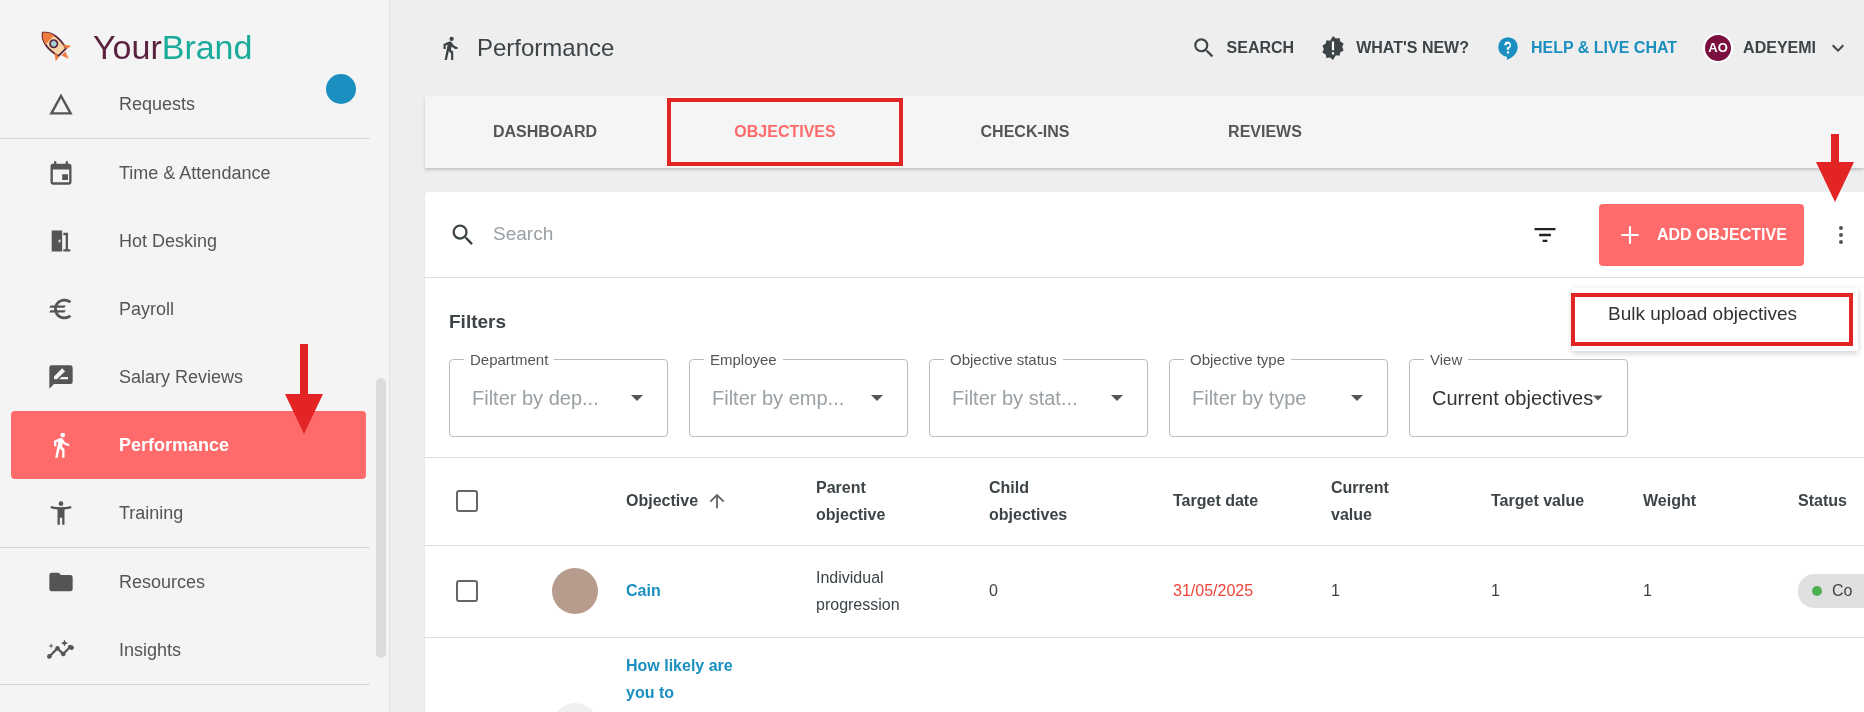  Describe the element at coordinates (1831, 501) in the screenshot. I see `column-header: Status` at that location.